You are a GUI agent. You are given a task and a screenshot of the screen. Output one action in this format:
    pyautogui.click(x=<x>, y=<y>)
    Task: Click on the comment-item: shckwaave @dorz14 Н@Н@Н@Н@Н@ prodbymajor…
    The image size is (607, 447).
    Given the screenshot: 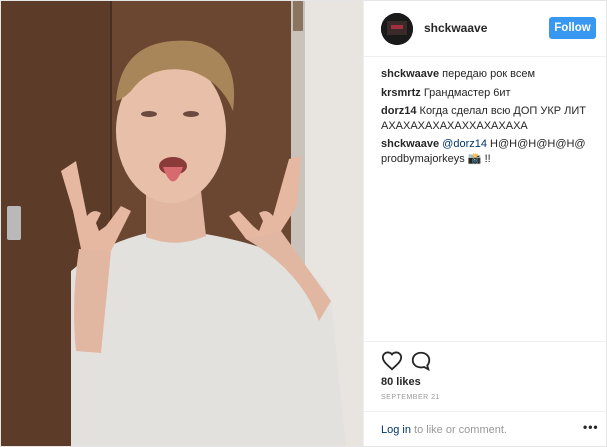 What is the action you would take?
    pyautogui.click(x=486, y=151)
    